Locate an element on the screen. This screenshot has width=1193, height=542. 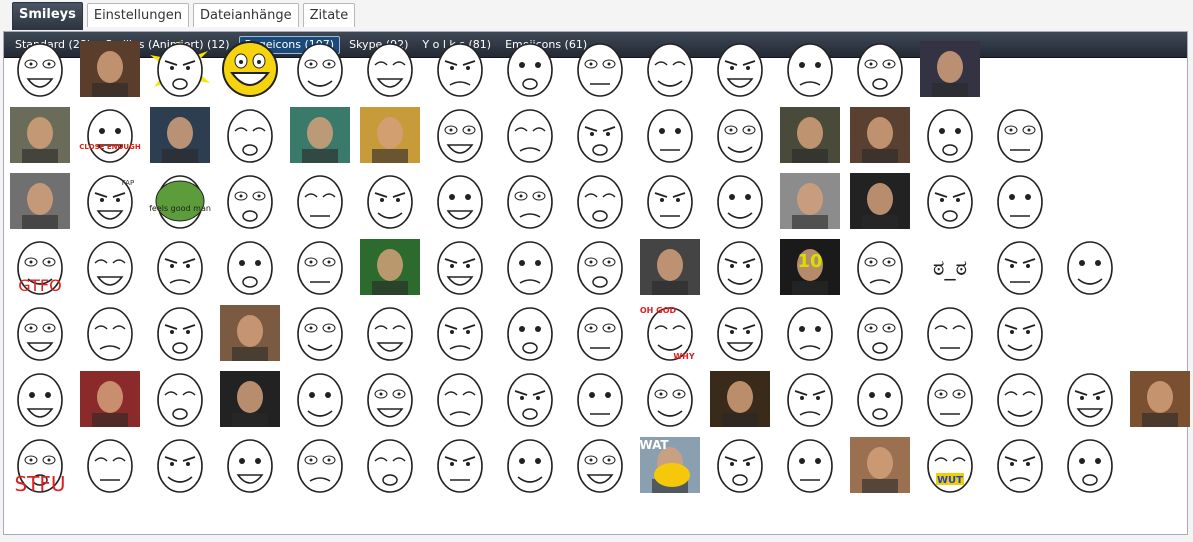
me-gusta-smiley is located at coordinates (40, 333).